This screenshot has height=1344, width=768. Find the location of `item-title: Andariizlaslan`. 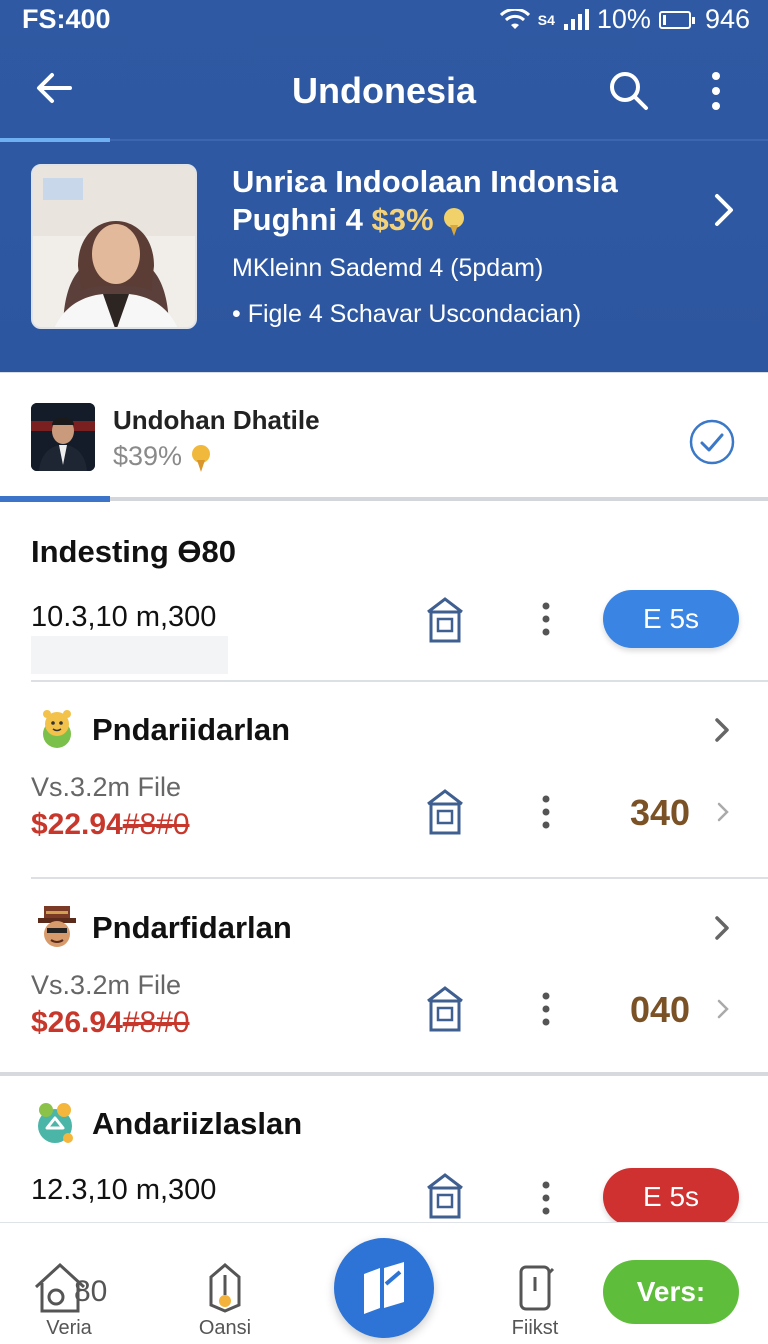

item-title: Andariizlaslan is located at coordinates (197, 1123).